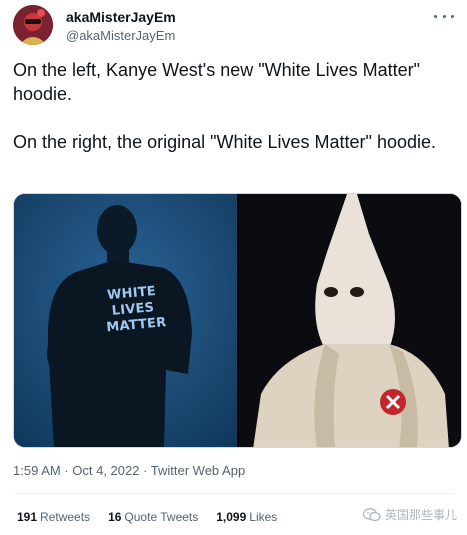 Image resolution: width=467 pixels, height=535 pixels. I want to click on more-options-icon, so click(444, 16).